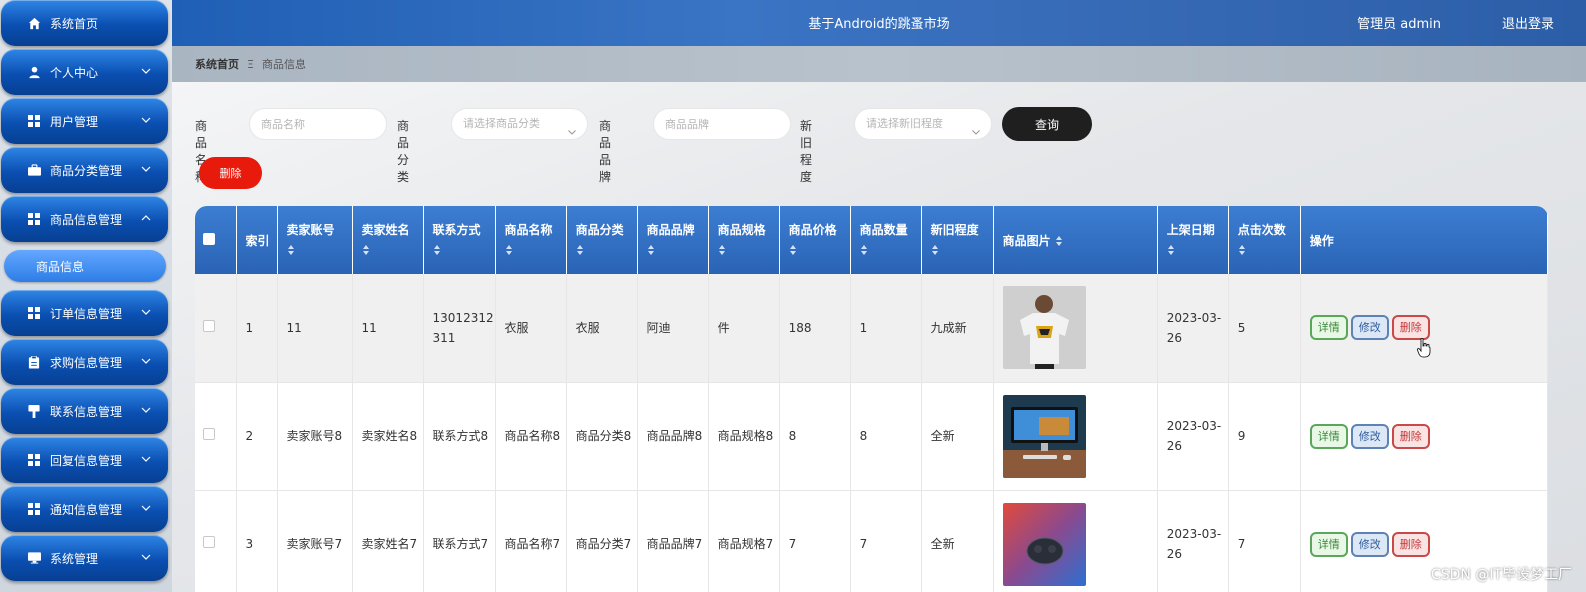 This screenshot has height=592, width=1586. I want to click on column-header: 商品分类, so click(602, 240).